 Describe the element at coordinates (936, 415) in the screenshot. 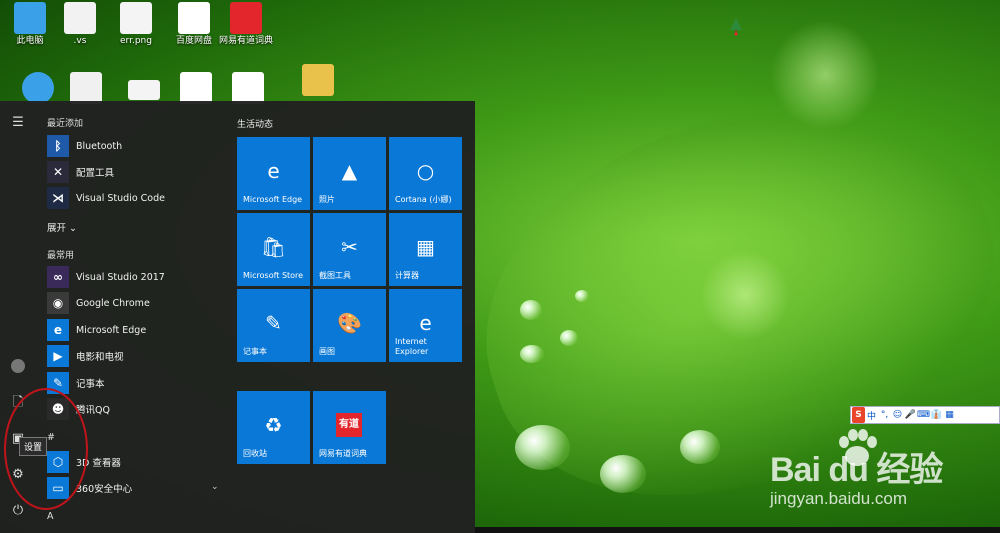

I see `skin-icon: 👔` at that location.